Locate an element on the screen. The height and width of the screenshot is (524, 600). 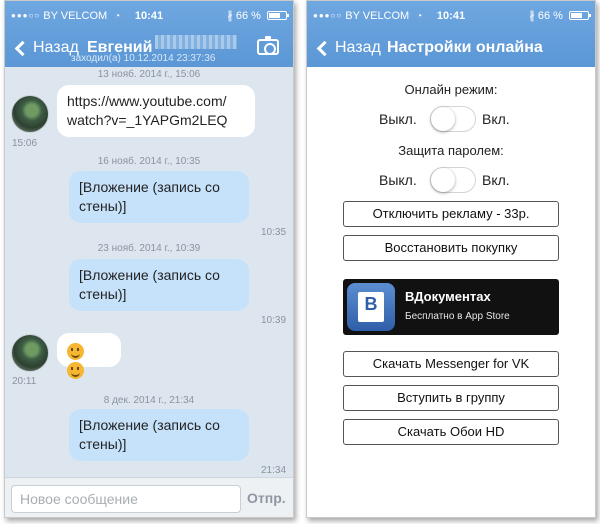
message-date: 16 нояб. 2014 г., 10:35 is located at coordinates (149, 161).